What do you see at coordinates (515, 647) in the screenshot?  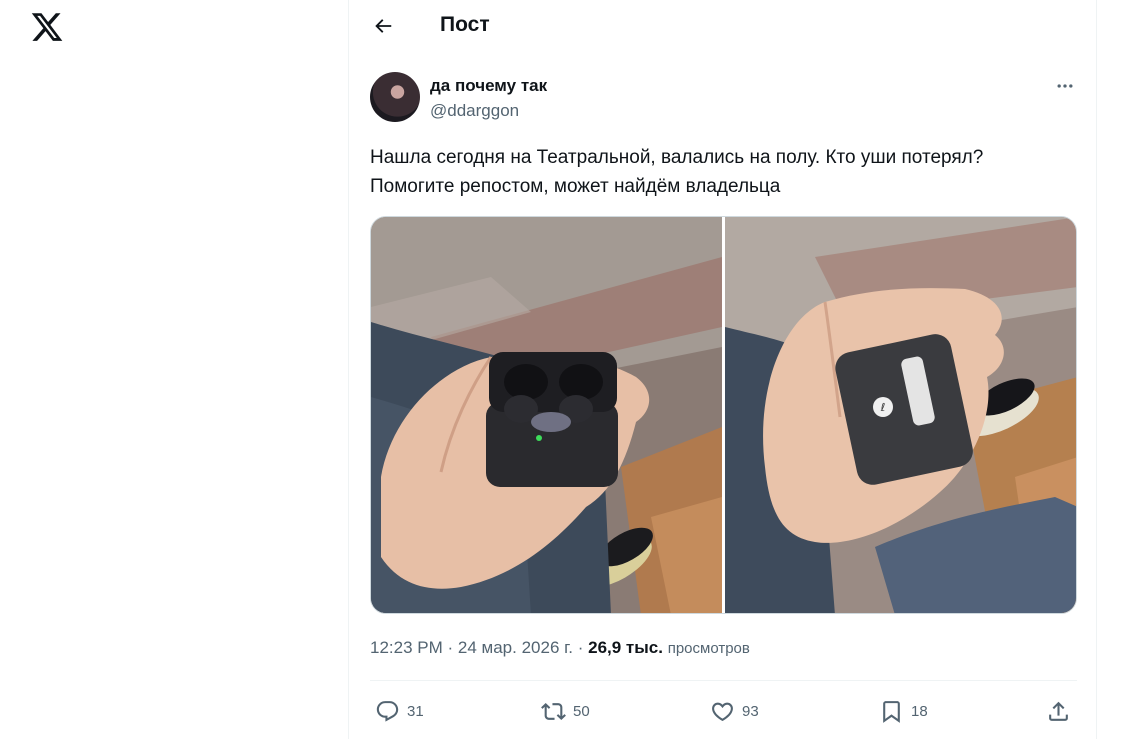 I see `post-date: 24 мар. 2026 г.` at bounding box center [515, 647].